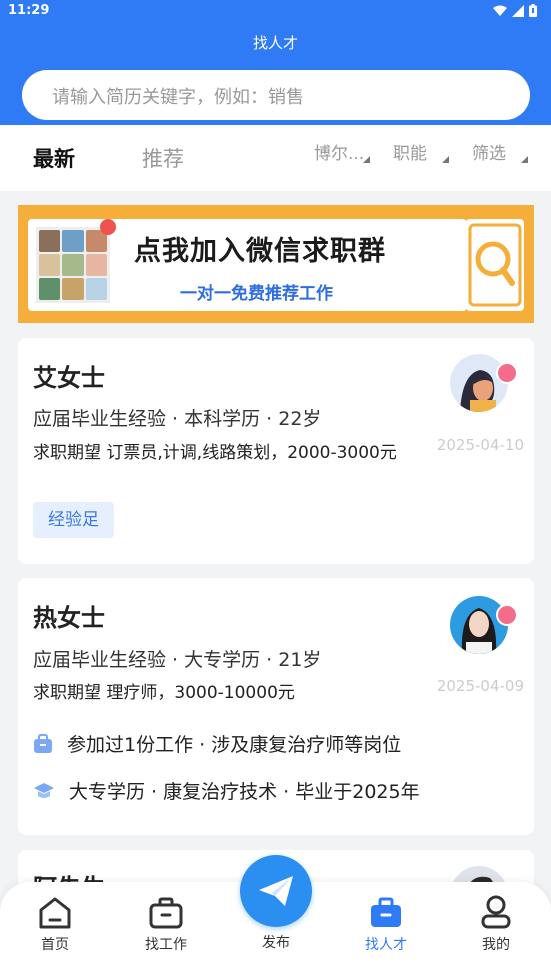 This screenshot has height=980, width=551. I want to click on job-expectation: 求职期望 理疗师，3000-10000元, so click(164, 693).